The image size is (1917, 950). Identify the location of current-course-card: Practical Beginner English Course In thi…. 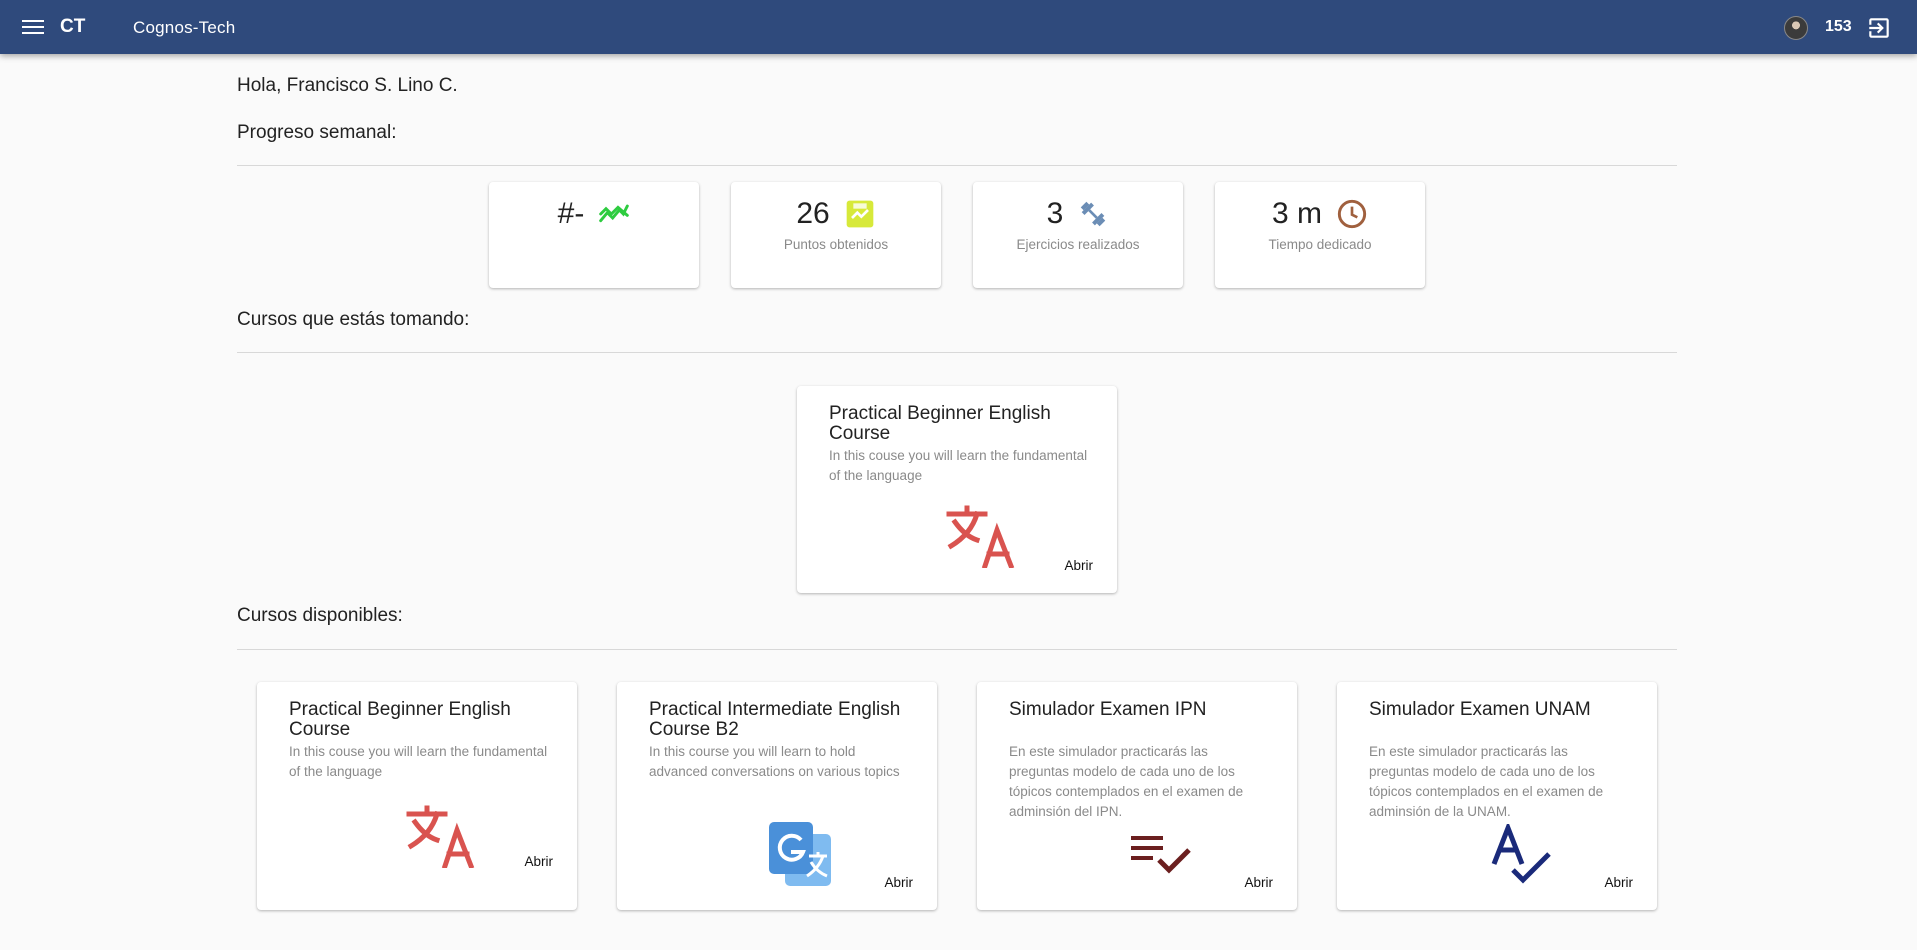
(957, 489).